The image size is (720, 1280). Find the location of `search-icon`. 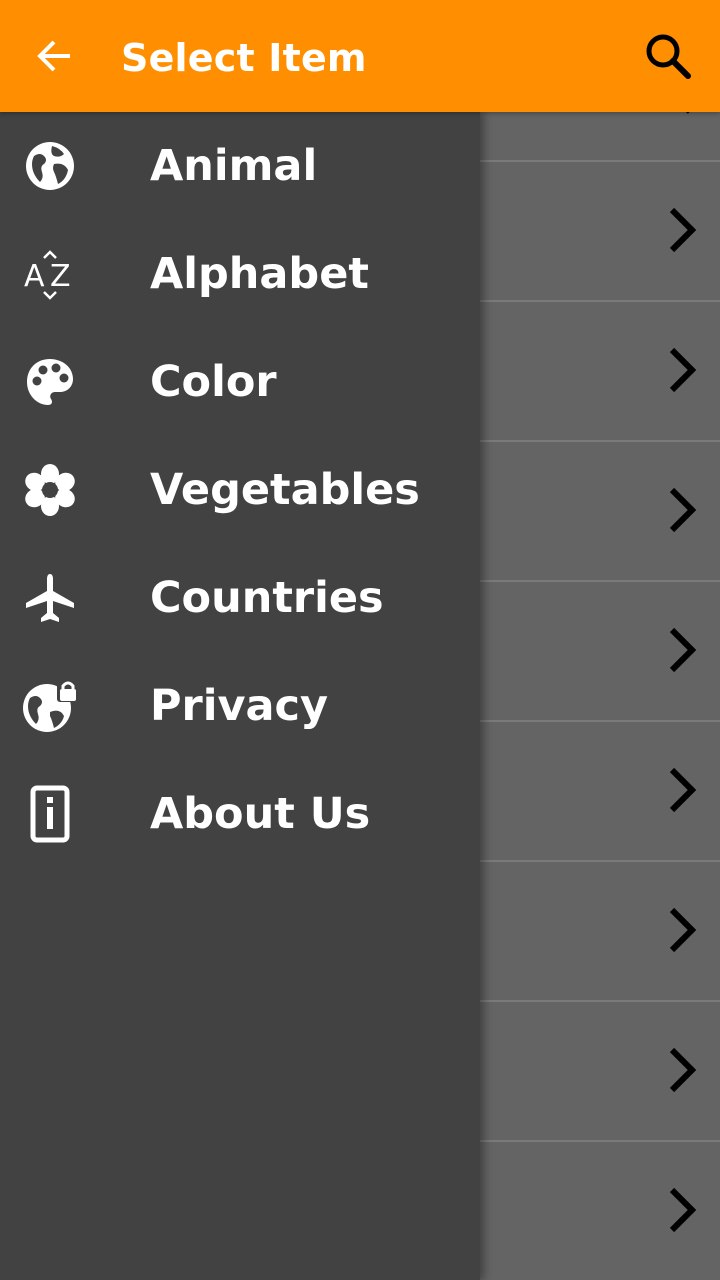

search-icon is located at coordinates (668, 56).